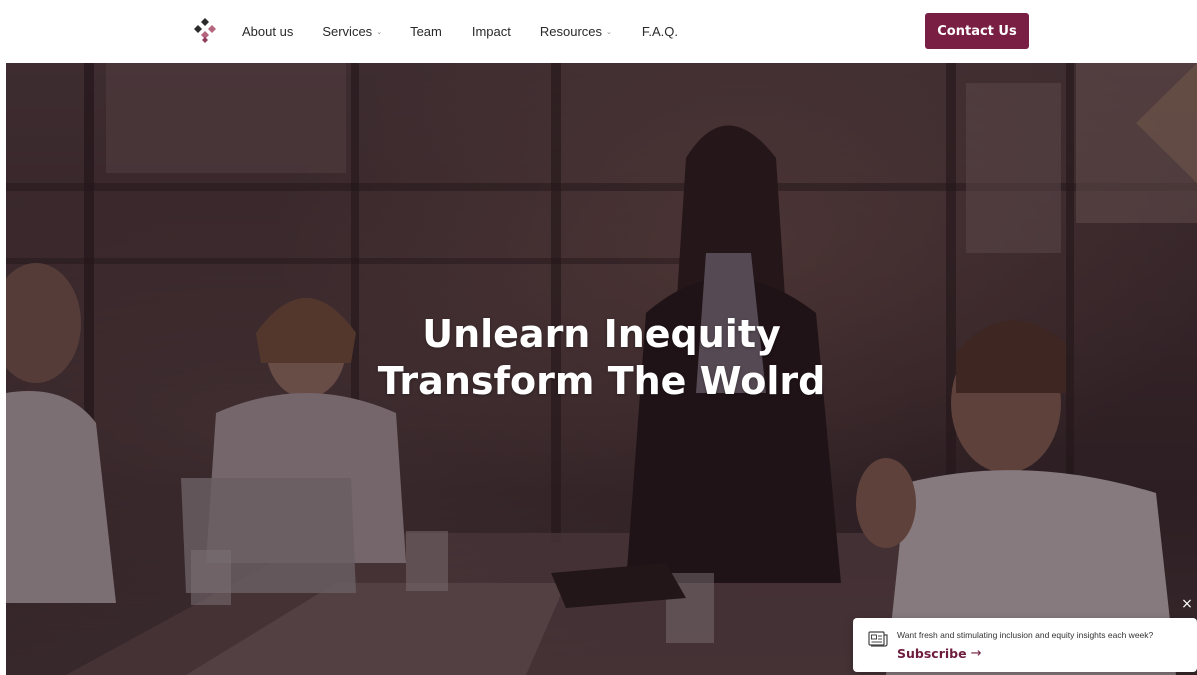 The image size is (1197, 675). Describe the element at coordinates (601, 334) in the screenshot. I see `hero-title-line-1: Unlearn Inequity` at that location.